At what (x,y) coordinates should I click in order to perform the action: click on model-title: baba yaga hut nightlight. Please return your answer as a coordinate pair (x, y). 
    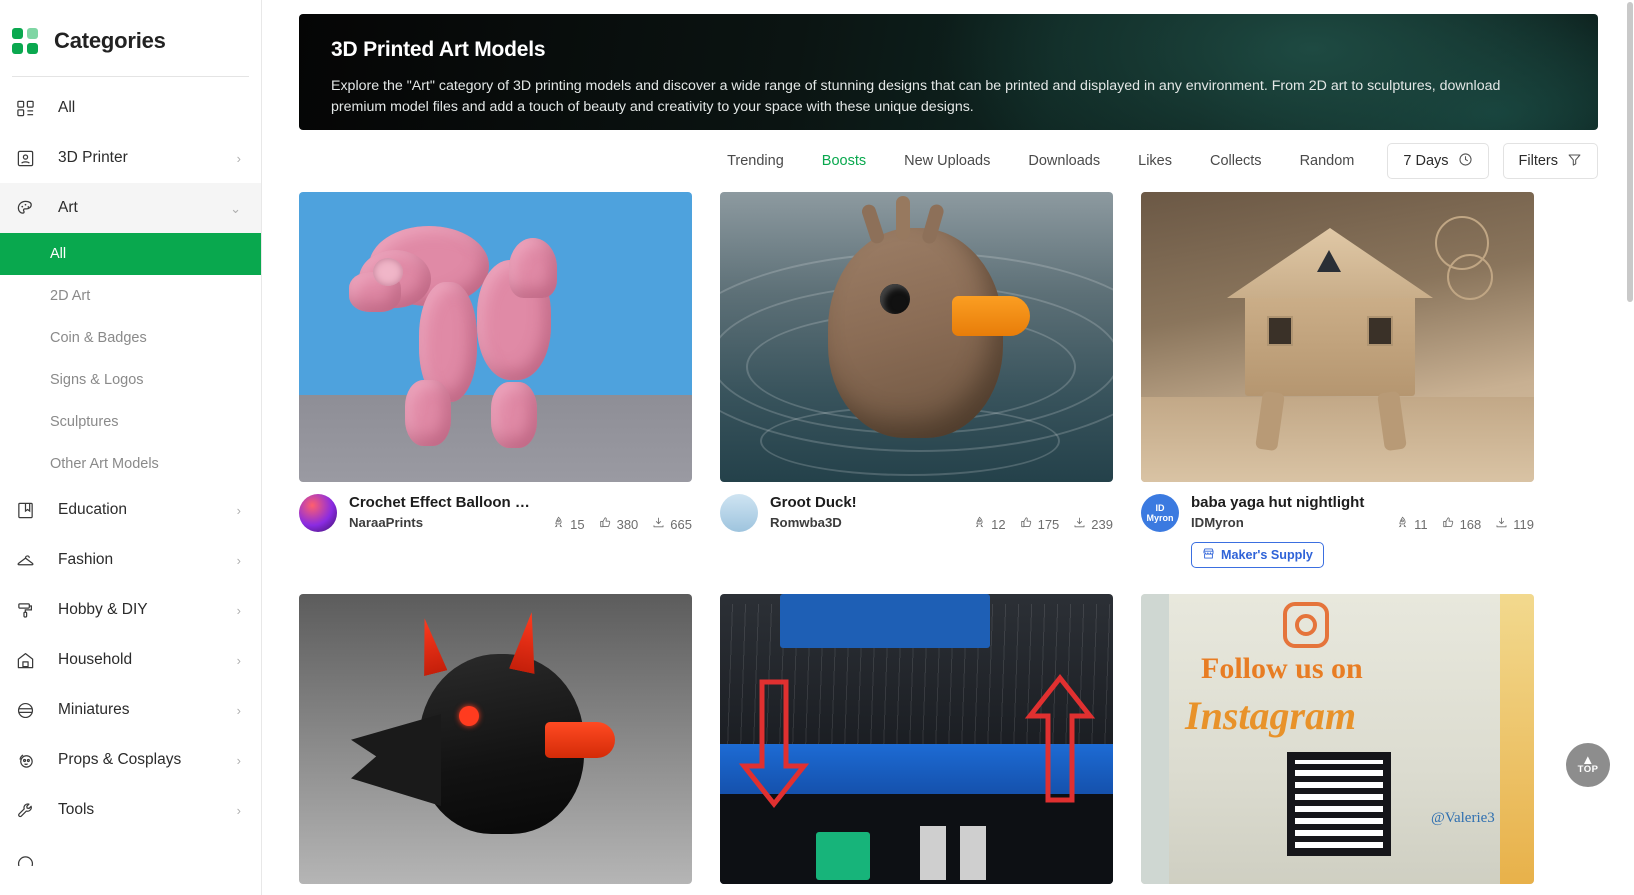
    Looking at the image, I should click on (1287, 502).